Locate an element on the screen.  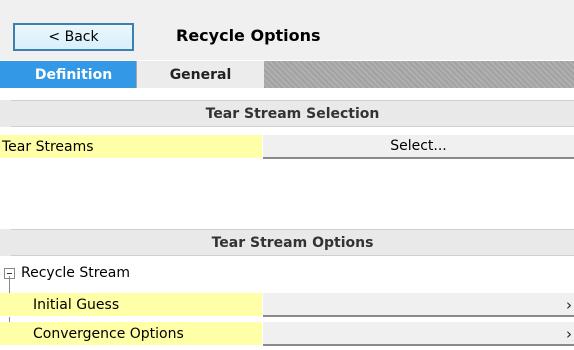
back-button: < Back is located at coordinates (73, 37).